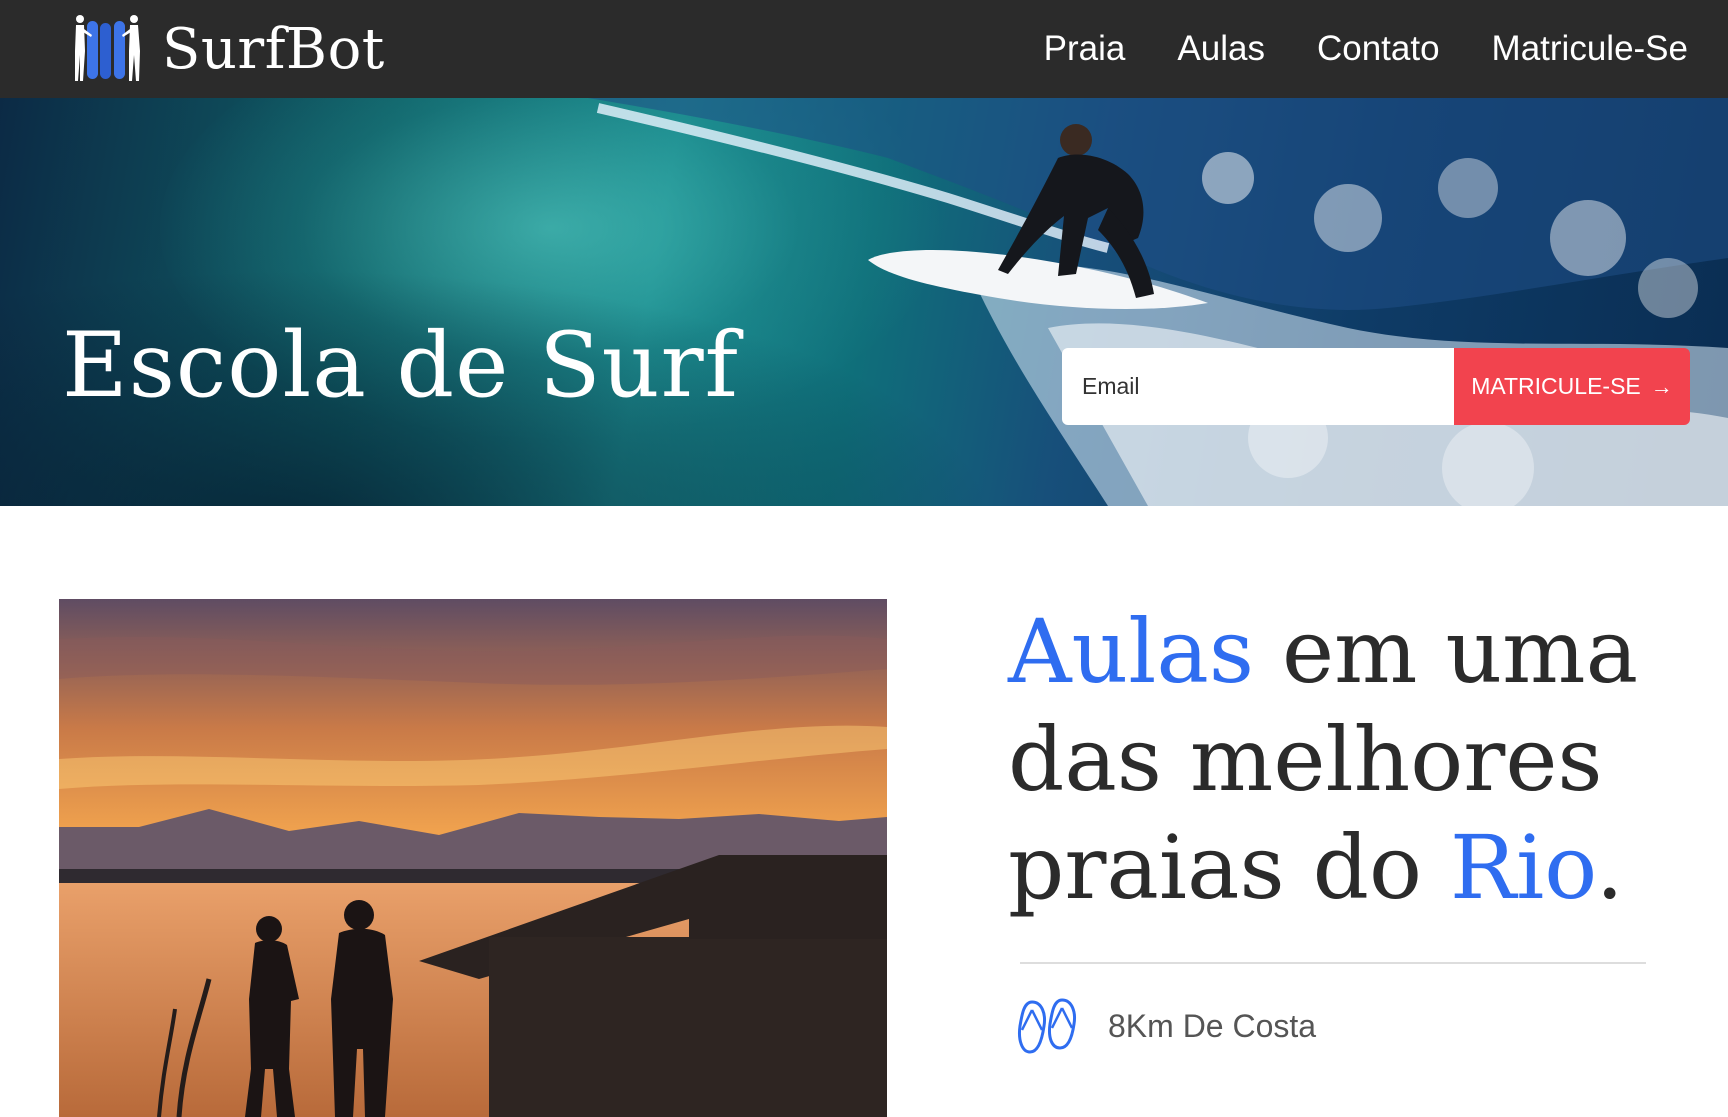 The image size is (1728, 1117). What do you see at coordinates (1258, 386) in the screenshot?
I see `email-input` at bounding box center [1258, 386].